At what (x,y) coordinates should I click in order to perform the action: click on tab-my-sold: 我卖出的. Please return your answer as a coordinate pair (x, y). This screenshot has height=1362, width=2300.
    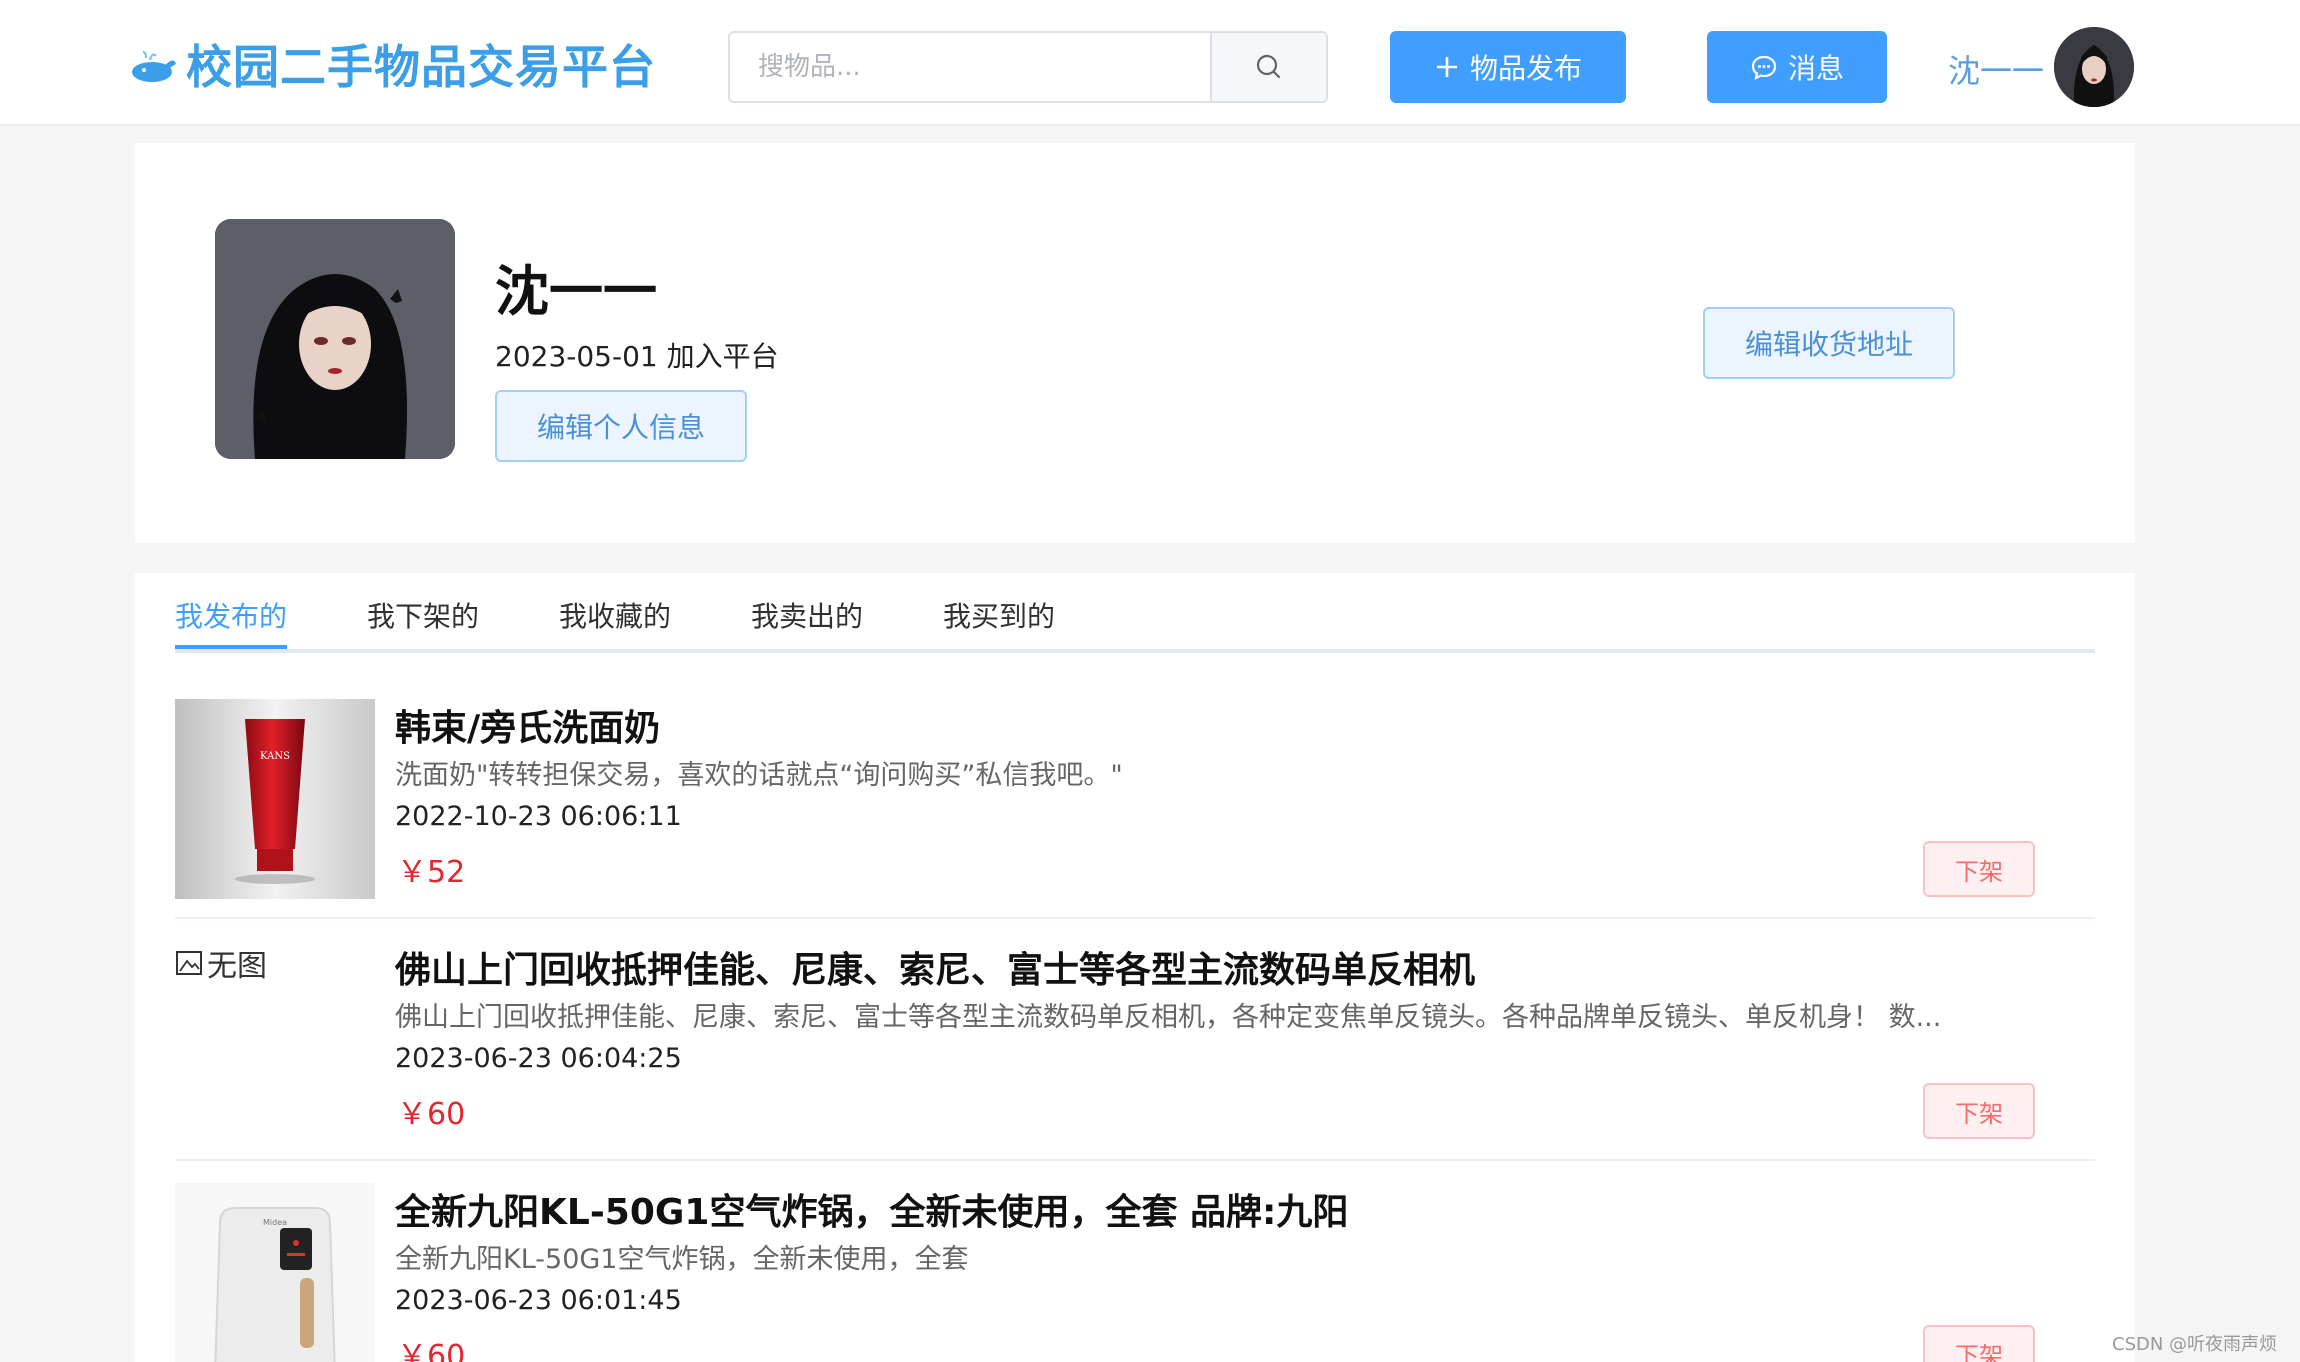
    Looking at the image, I should click on (807, 615).